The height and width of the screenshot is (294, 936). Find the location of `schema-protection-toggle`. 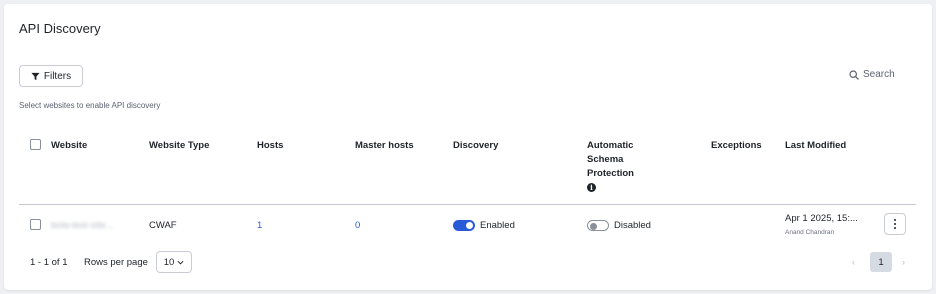

schema-protection-toggle is located at coordinates (598, 225).